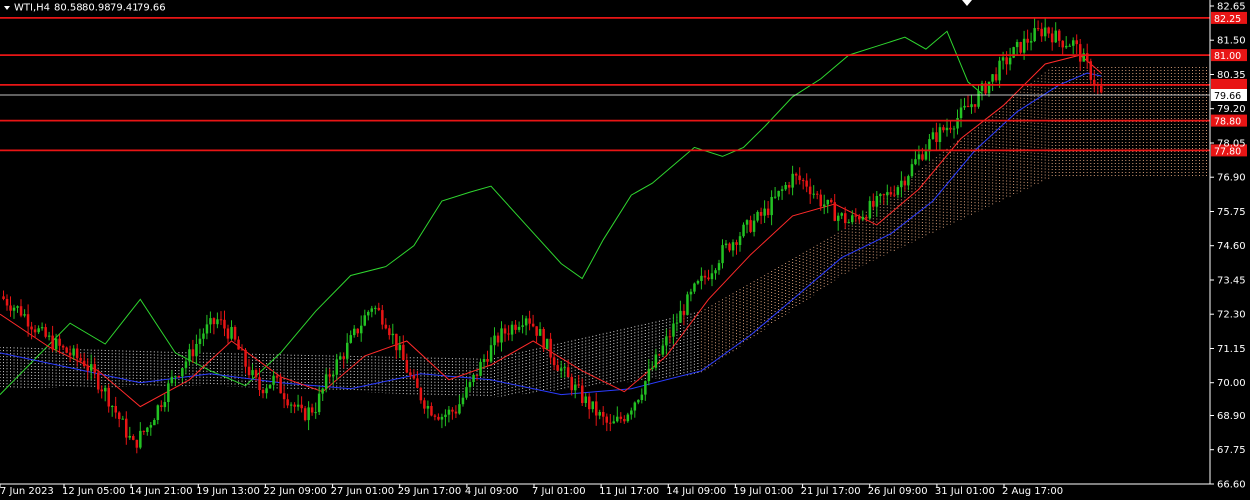 The width and height of the screenshot is (1250, 500). Describe the element at coordinates (7, 8) in the screenshot. I see `dropdown-arrow-icon` at that location.